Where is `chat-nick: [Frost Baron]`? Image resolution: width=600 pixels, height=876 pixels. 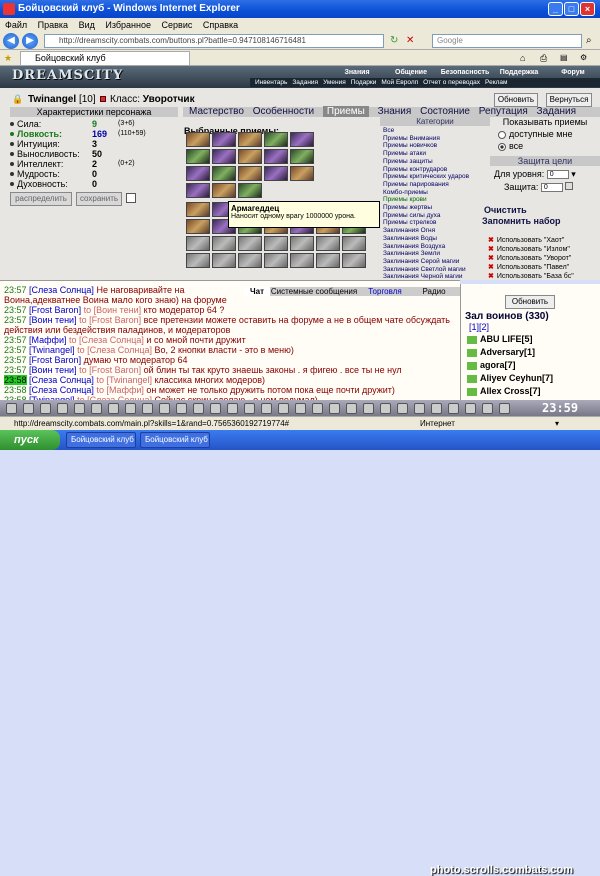
chat-nick: [Frost Baron] is located at coordinates (55, 360).